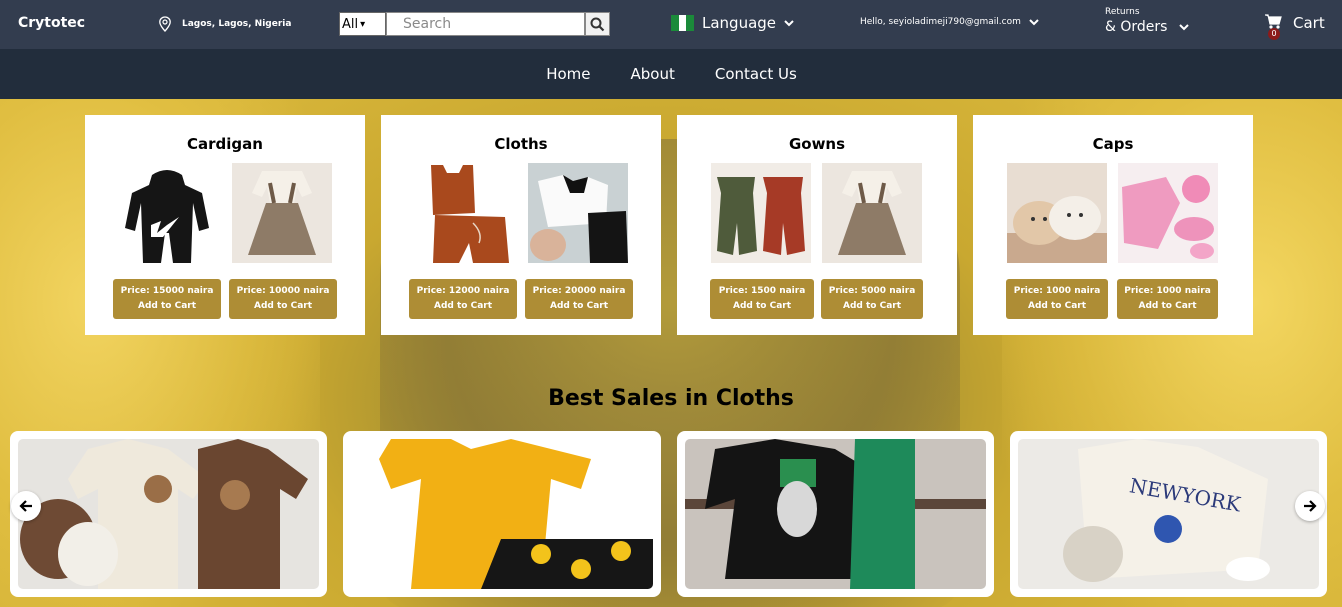 Image resolution: width=1342 pixels, height=607 pixels. What do you see at coordinates (579, 291) in the screenshot?
I see `price-text: Price: 20000 naira` at bounding box center [579, 291].